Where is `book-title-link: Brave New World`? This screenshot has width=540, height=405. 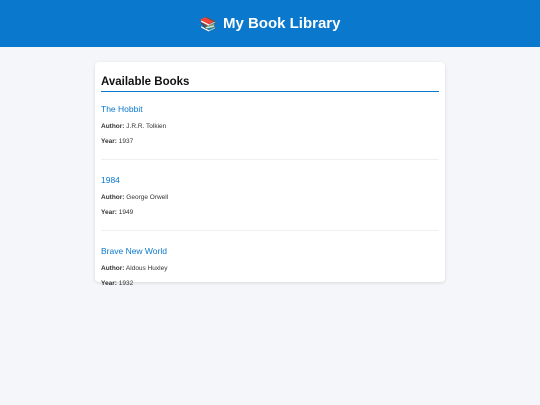 book-title-link: Brave New World is located at coordinates (270, 251).